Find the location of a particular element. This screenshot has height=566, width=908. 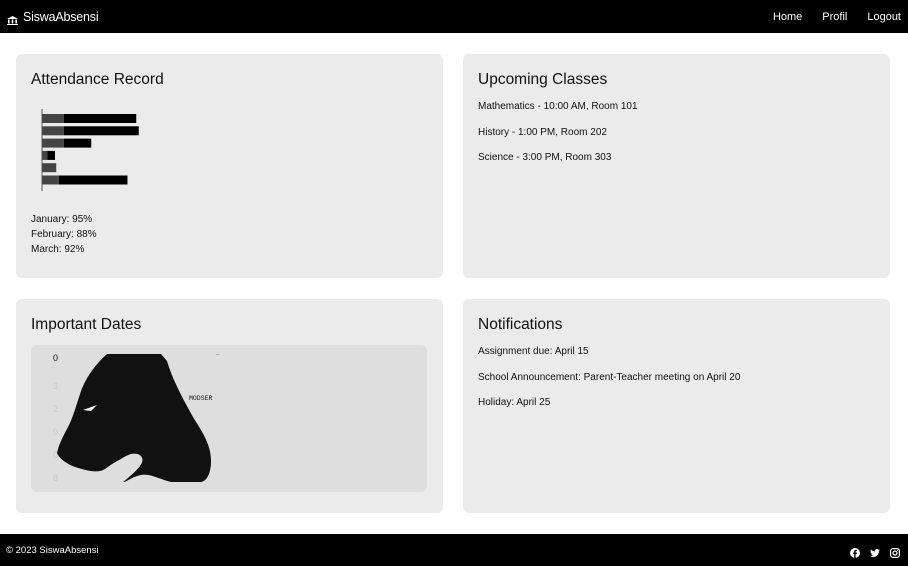

nav-profil-link: Profil is located at coordinates (834, 17).